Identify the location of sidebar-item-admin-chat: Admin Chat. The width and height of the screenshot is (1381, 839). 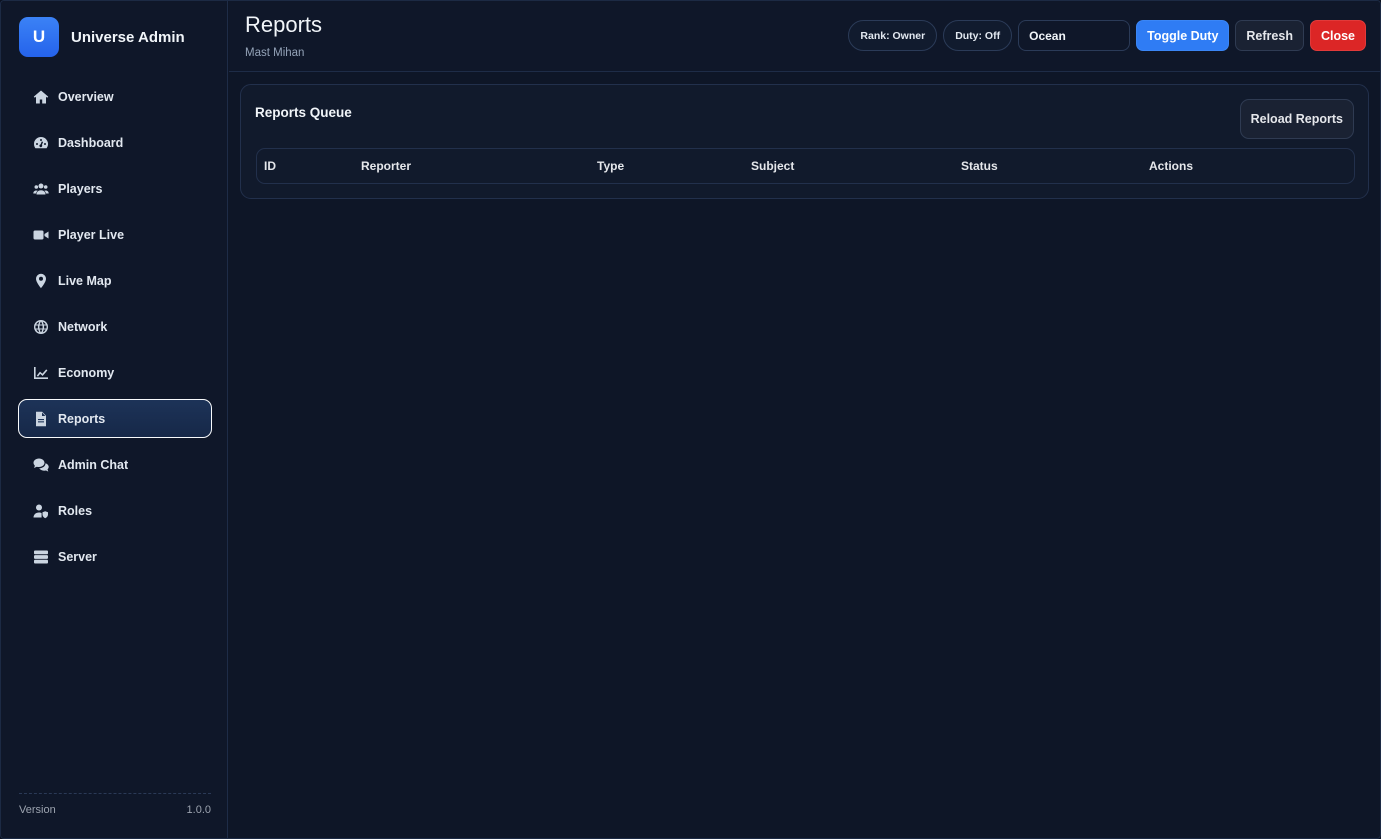
(115, 464).